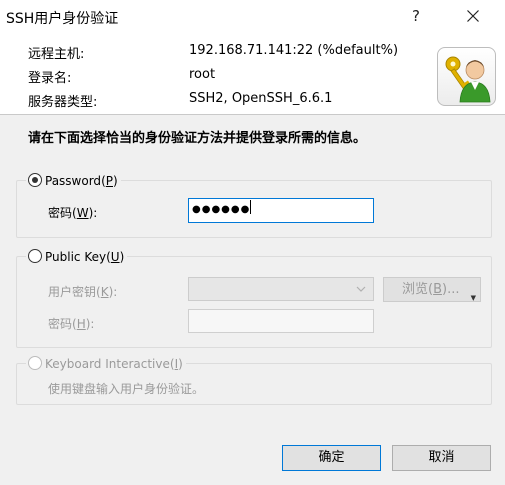  I want to click on passphrase-access-key: H, so click(81, 324).